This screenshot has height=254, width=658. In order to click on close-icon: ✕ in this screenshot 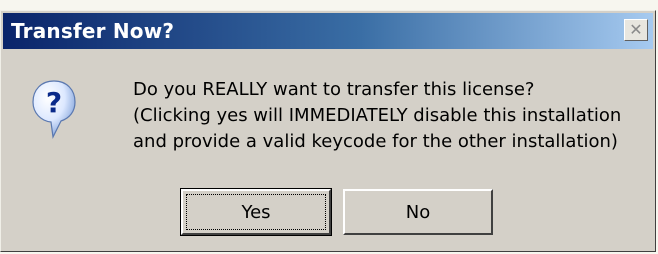, I will do `click(636, 29)`.